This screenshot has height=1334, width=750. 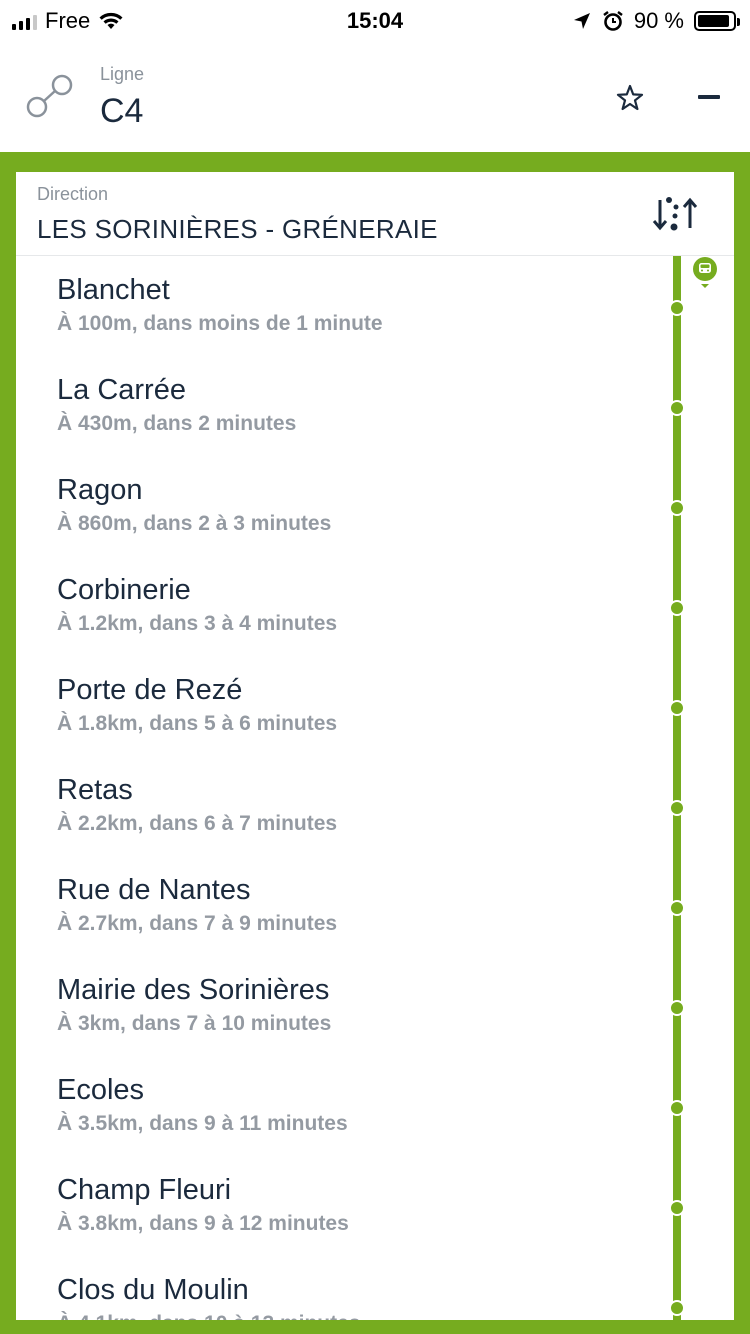 I want to click on stop-item: Ragon À 860m, dans 2 à 3 minutes, so click(x=375, y=506).